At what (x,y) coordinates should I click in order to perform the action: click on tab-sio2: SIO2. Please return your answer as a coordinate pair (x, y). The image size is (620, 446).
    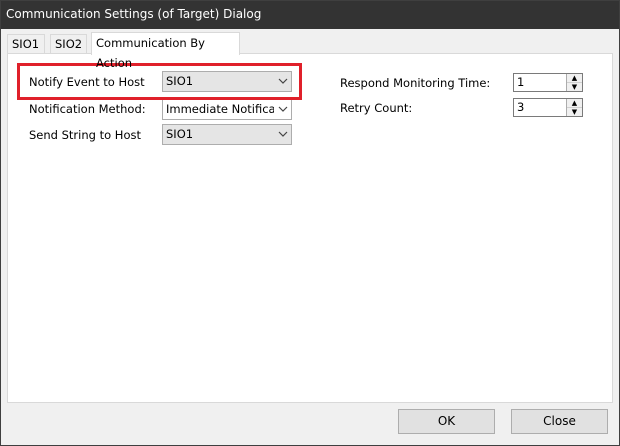
    Looking at the image, I should click on (68, 43).